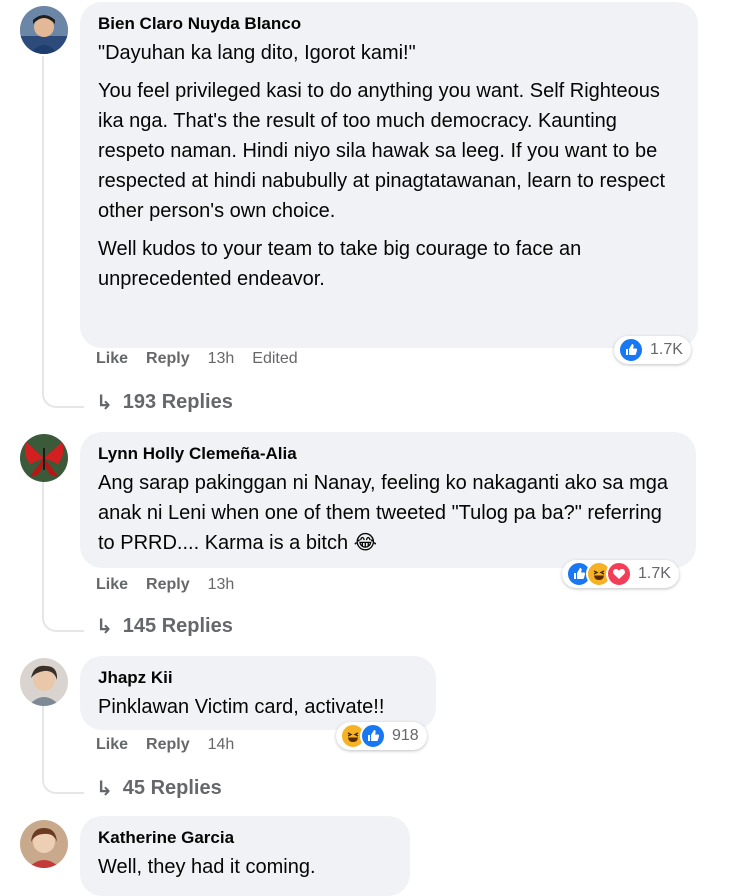 The image size is (750, 896). What do you see at coordinates (245, 838) in the screenshot?
I see `comment-author: Katherine Garcia` at bounding box center [245, 838].